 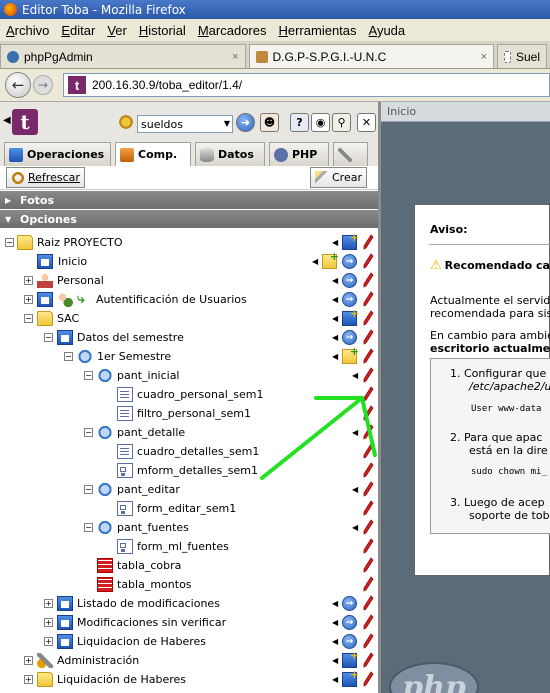 What do you see at coordinates (148, 375) in the screenshot?
I see `tree-label: pant_inicial` at bounding box center [148, 375].